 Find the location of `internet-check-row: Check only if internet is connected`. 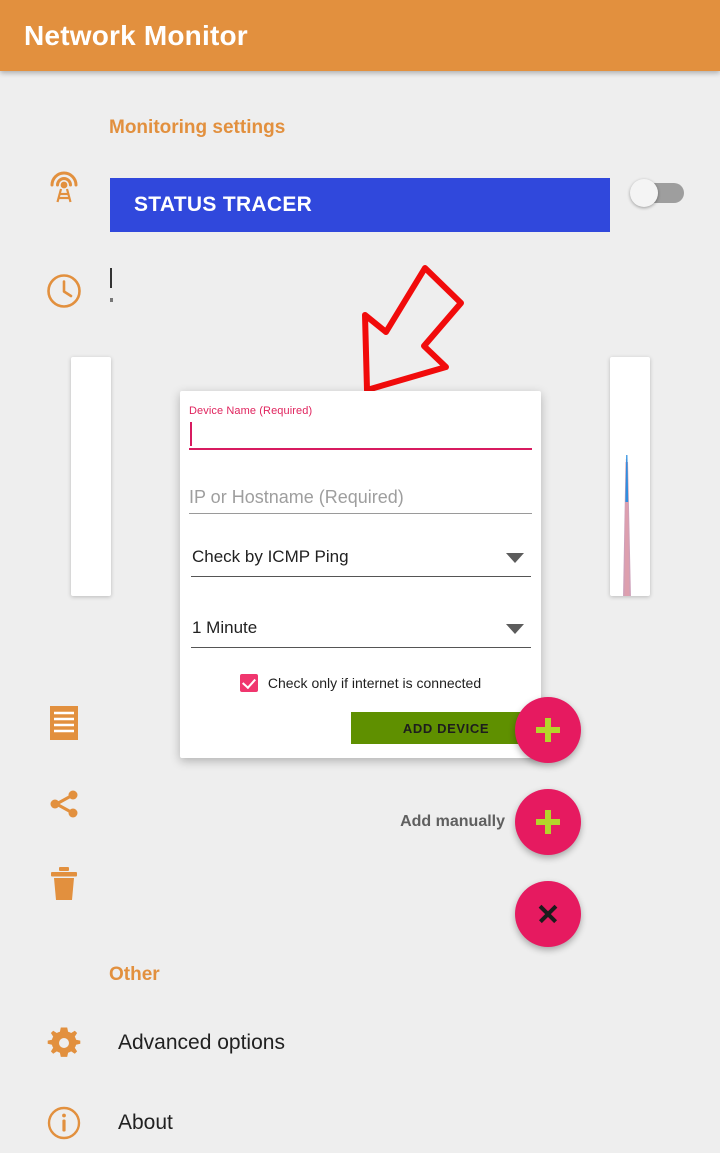

internet-check-row: Check only if internet is connected is located at coordinates (360, 683).